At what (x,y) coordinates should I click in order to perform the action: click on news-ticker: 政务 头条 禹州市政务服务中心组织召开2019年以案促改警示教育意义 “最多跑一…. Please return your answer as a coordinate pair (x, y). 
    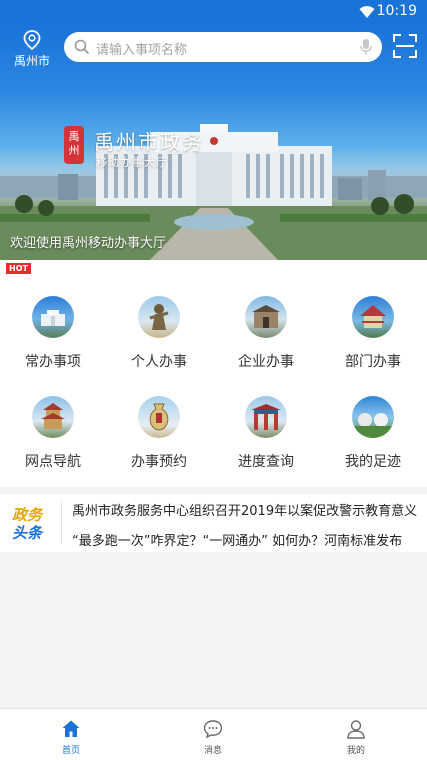
    Looking at the image, I should click on (213, 523).